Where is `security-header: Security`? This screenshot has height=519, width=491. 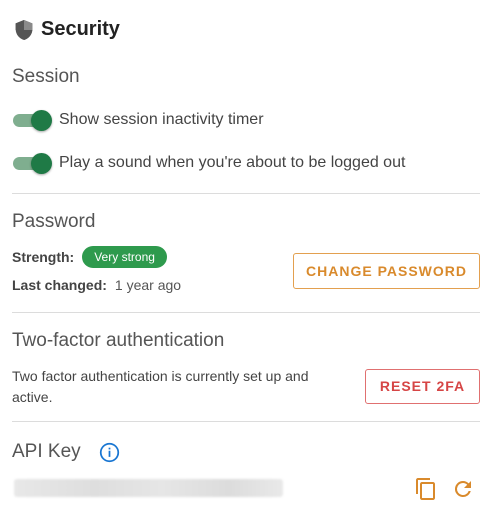 security-header: Security is located at coordinates (67, 29).